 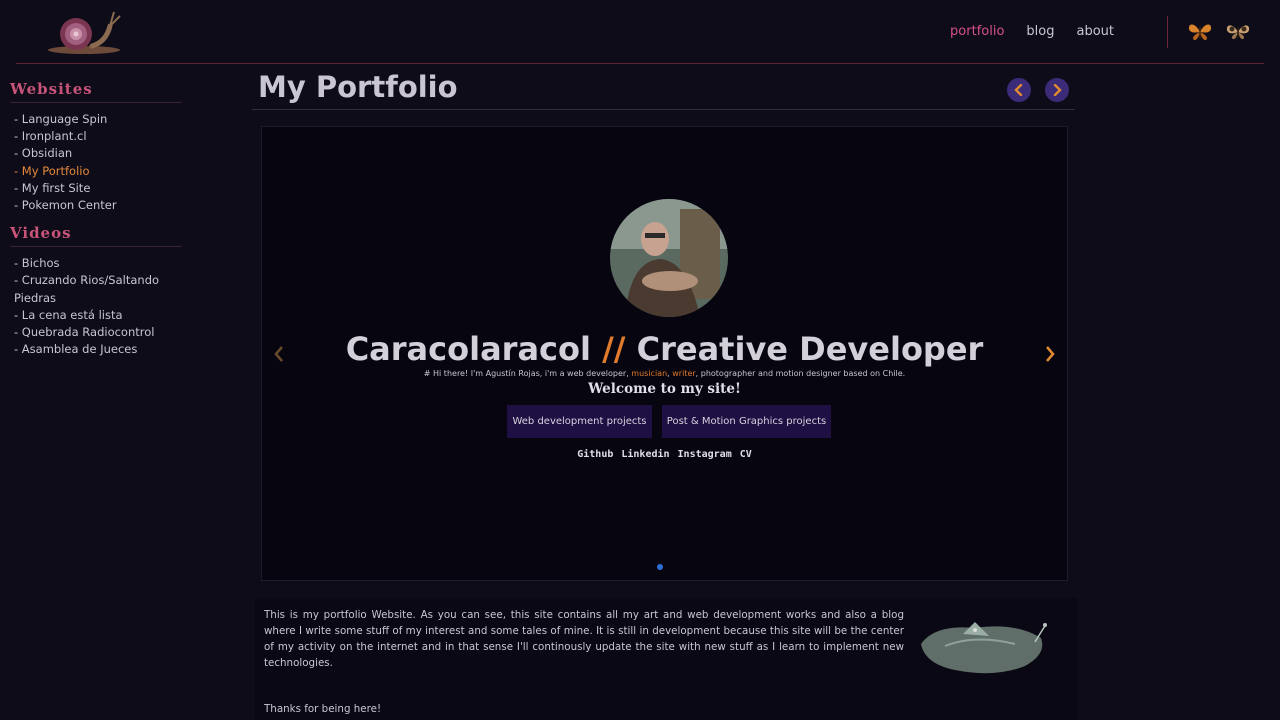 I want to click on main-nav: portfolio blog about, so click(x=1032, y=31).